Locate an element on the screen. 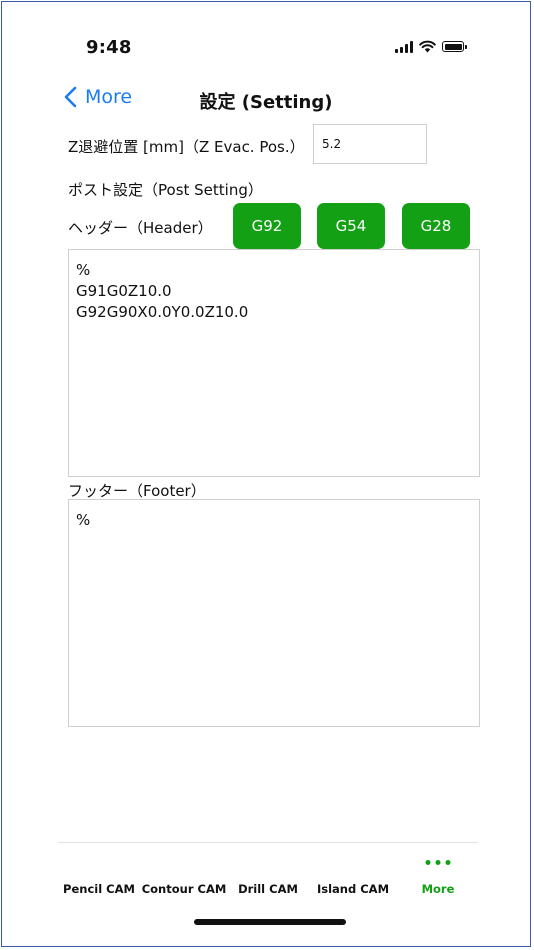  header-label: ヘッダー（Header） is located at coordinates (140, 228).